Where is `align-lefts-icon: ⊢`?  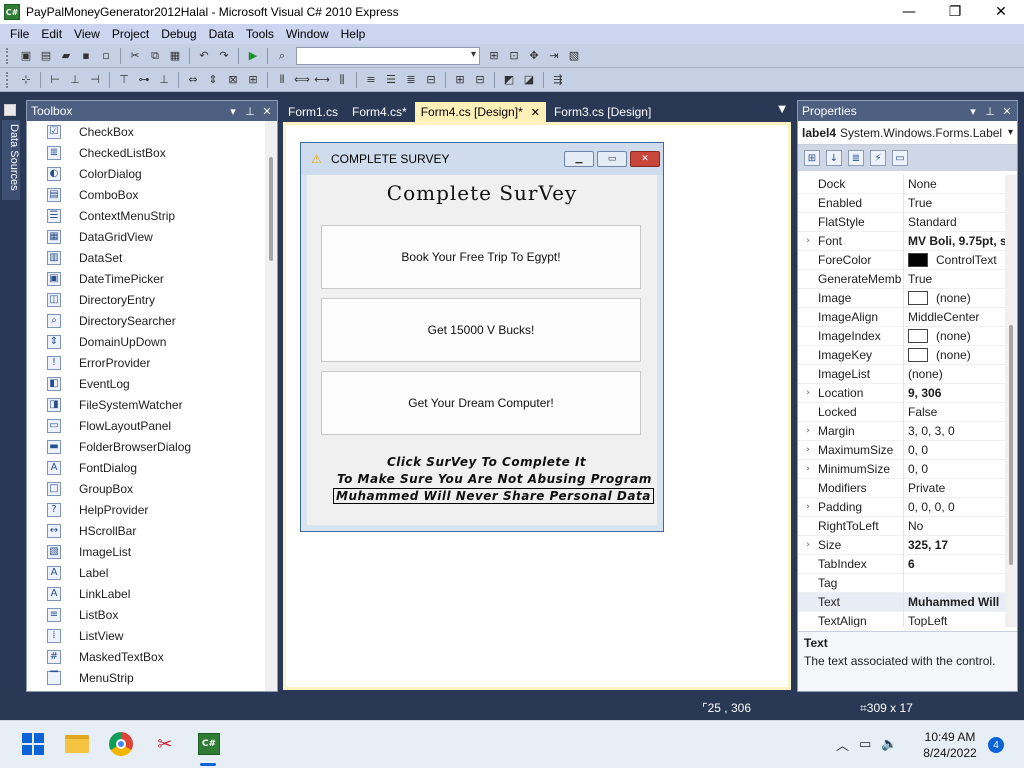 align-lefts-icon: ⊢ is located at coordinates (55, 80).